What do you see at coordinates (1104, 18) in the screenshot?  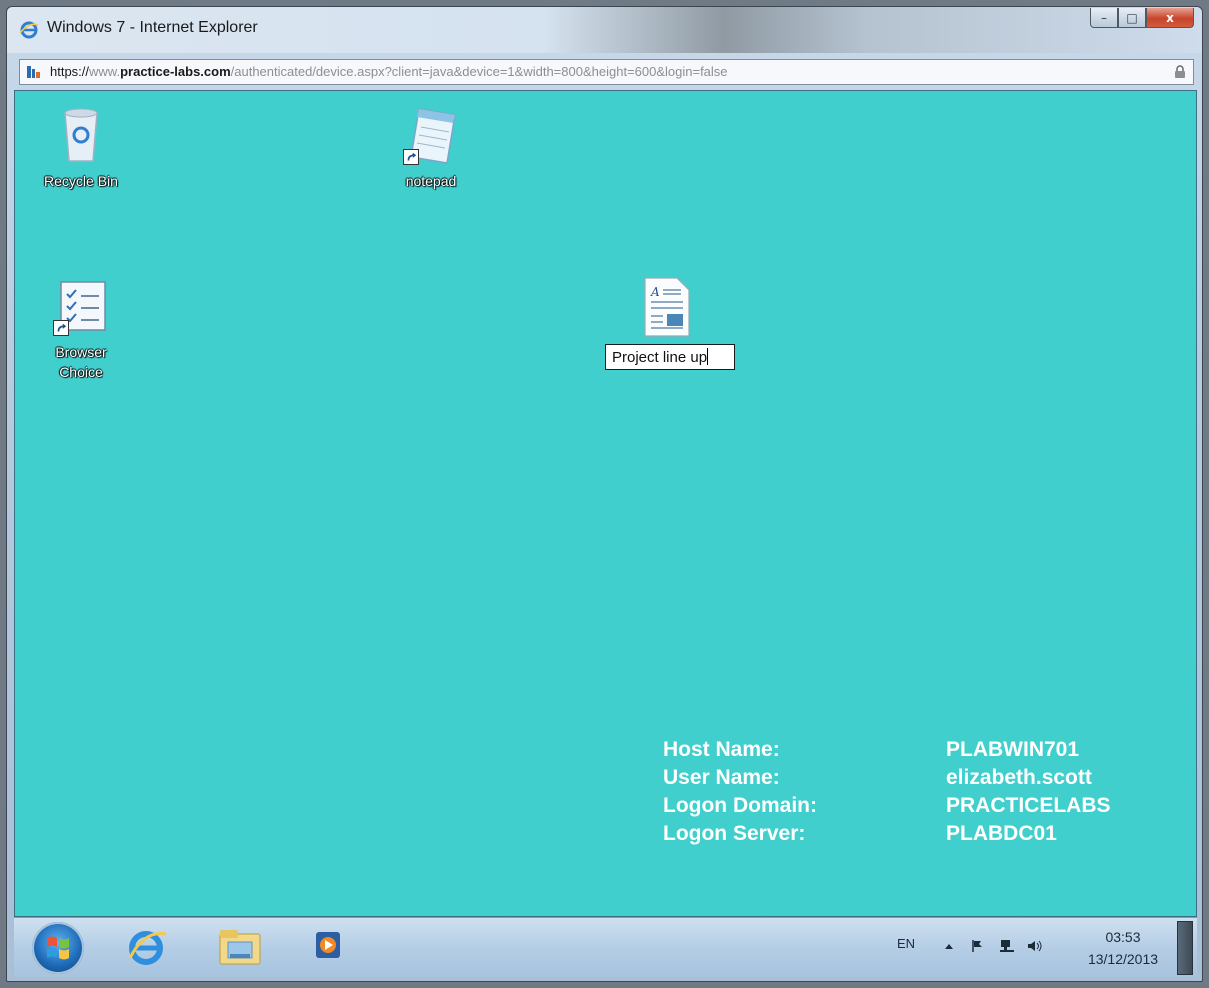 I see `minimize-button: –` at bounding box center [1104, 18].